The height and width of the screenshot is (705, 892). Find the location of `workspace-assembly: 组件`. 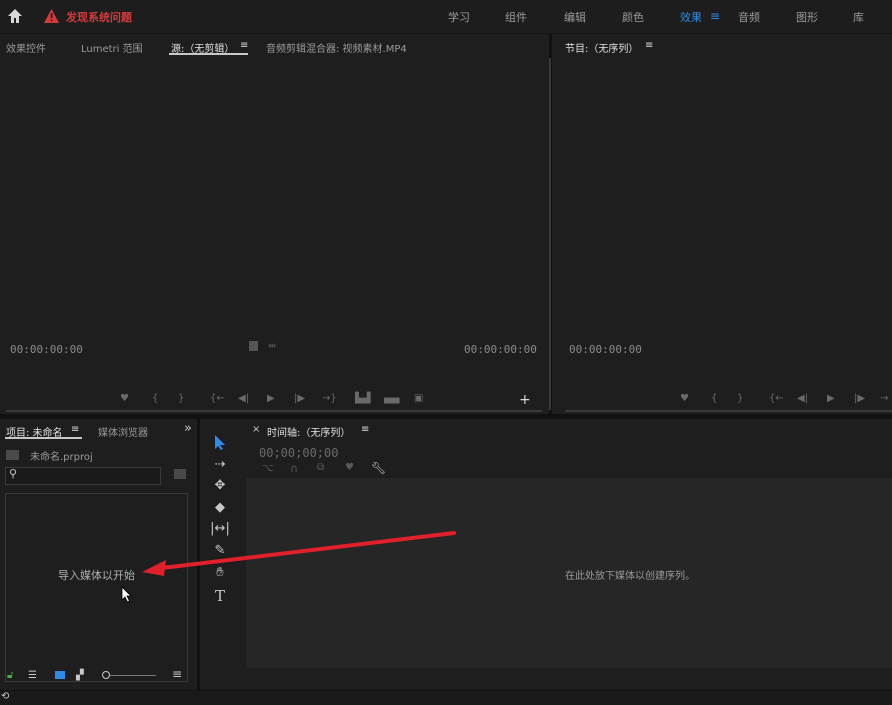

workspace-assembly: 组件 is located at coordinates (516, 17).